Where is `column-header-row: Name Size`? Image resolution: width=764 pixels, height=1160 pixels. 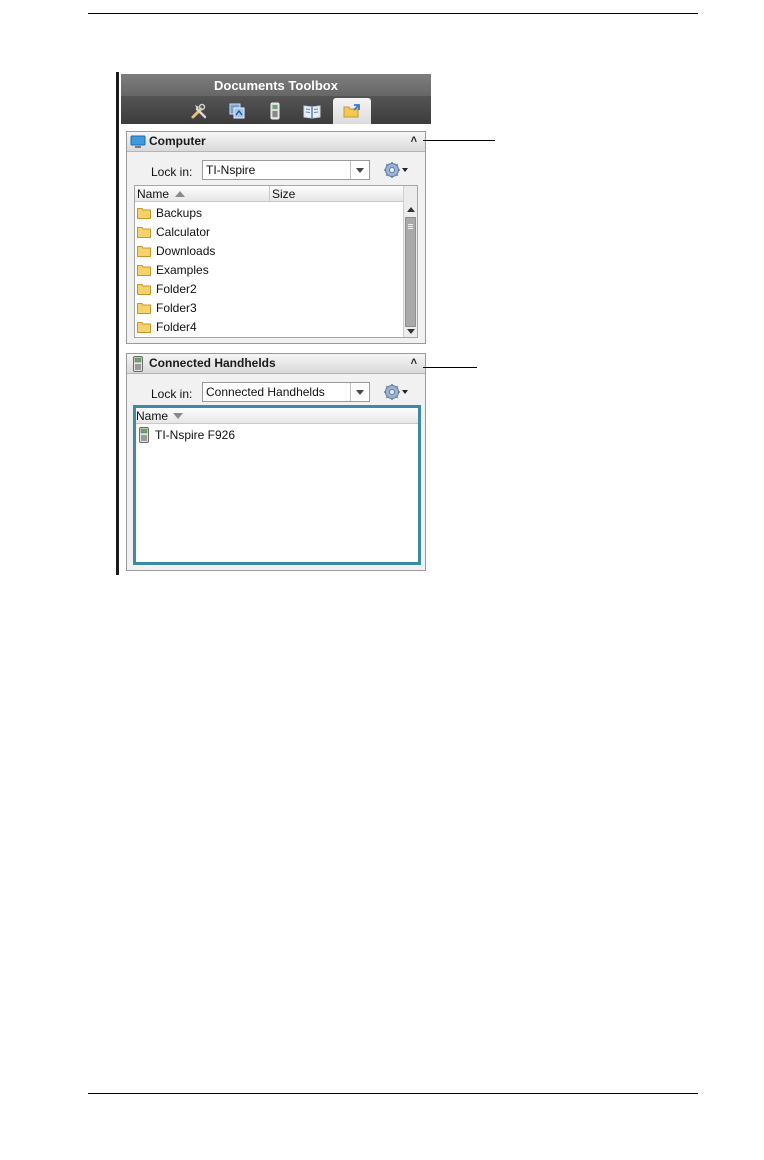 column-header-row: Name Size is located at coordinates (269, 194).